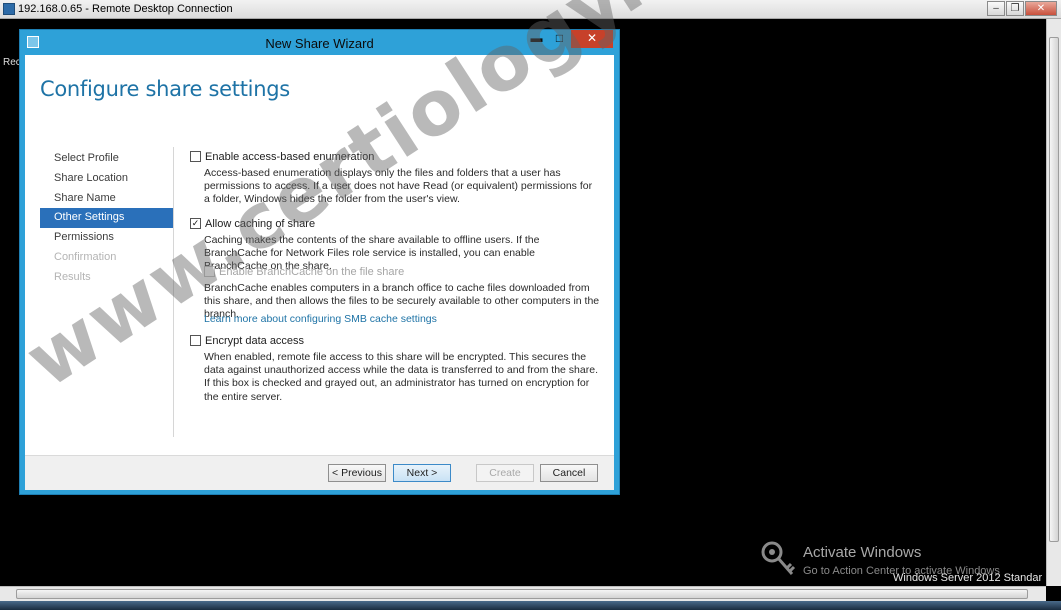 This screenshot has width=1061, height=610. I want to click on wizard-maximize-button: □, so click(559, 39).